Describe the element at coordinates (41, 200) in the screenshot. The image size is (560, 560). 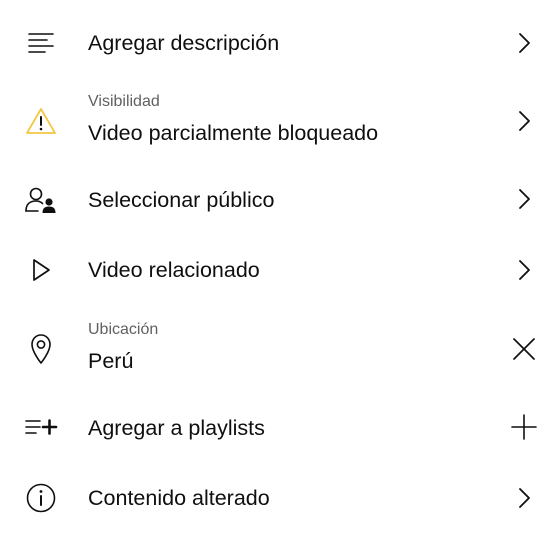
I see `audience-person-icon` at that location.